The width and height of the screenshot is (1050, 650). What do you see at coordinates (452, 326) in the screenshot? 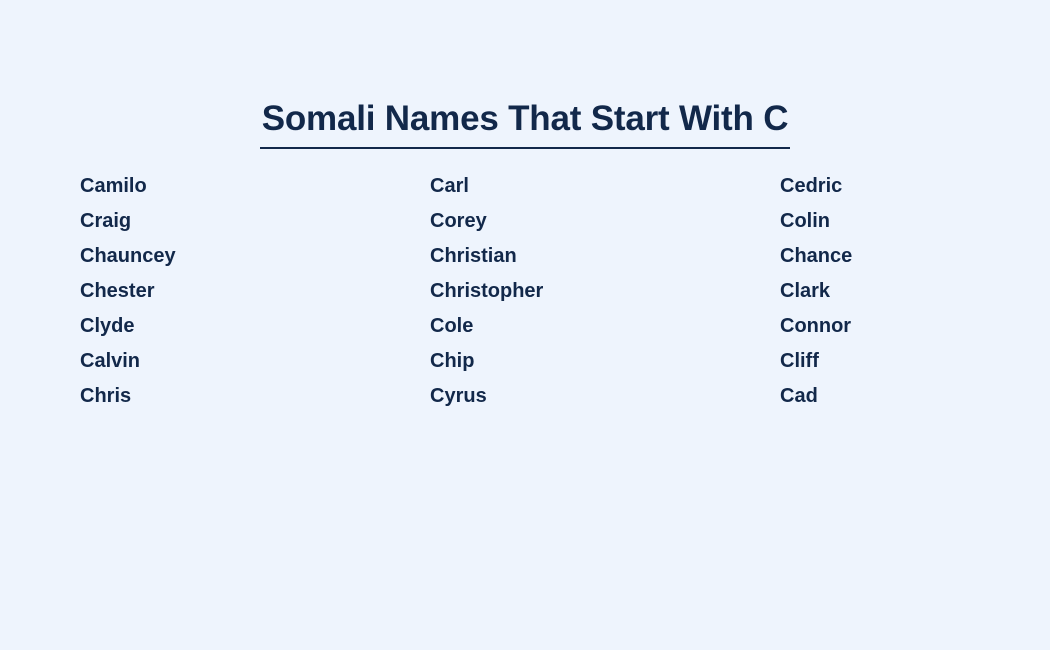
I see `list-item: Cole` at bounding box center [452, 326].